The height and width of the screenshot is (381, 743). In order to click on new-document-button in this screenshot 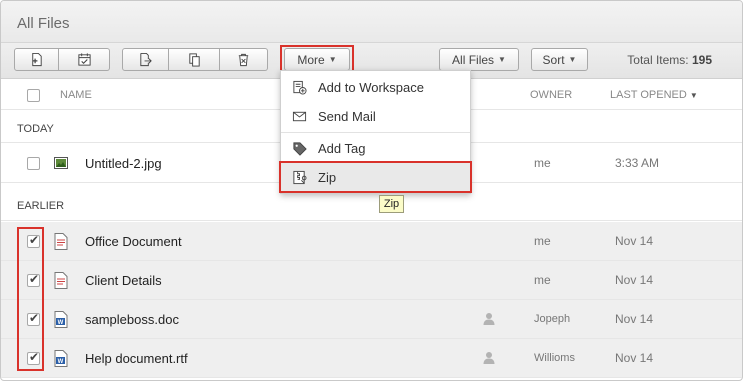, I will do `click(36, 59)`.